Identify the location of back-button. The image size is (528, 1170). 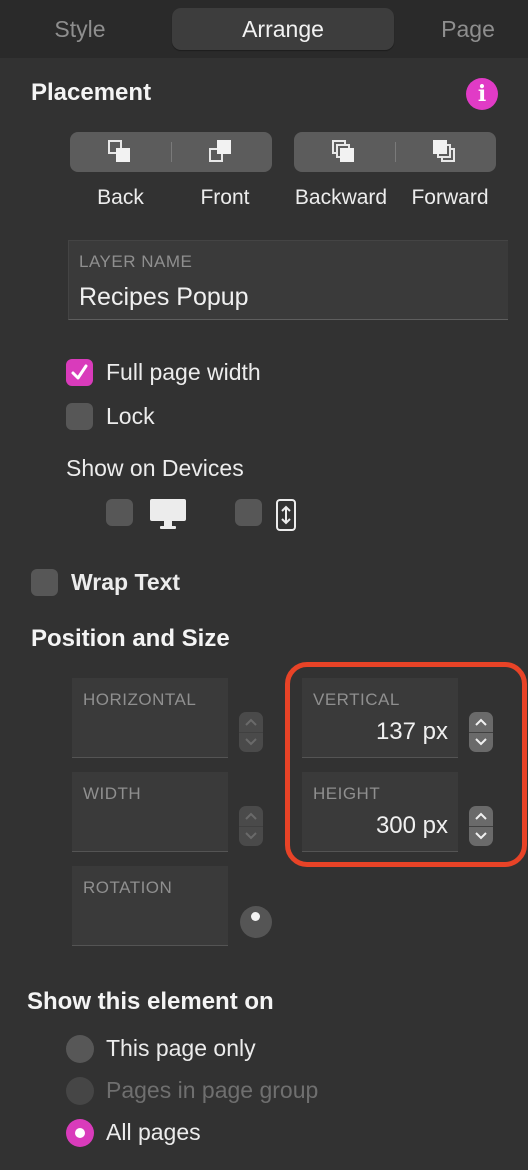
(120, 152).